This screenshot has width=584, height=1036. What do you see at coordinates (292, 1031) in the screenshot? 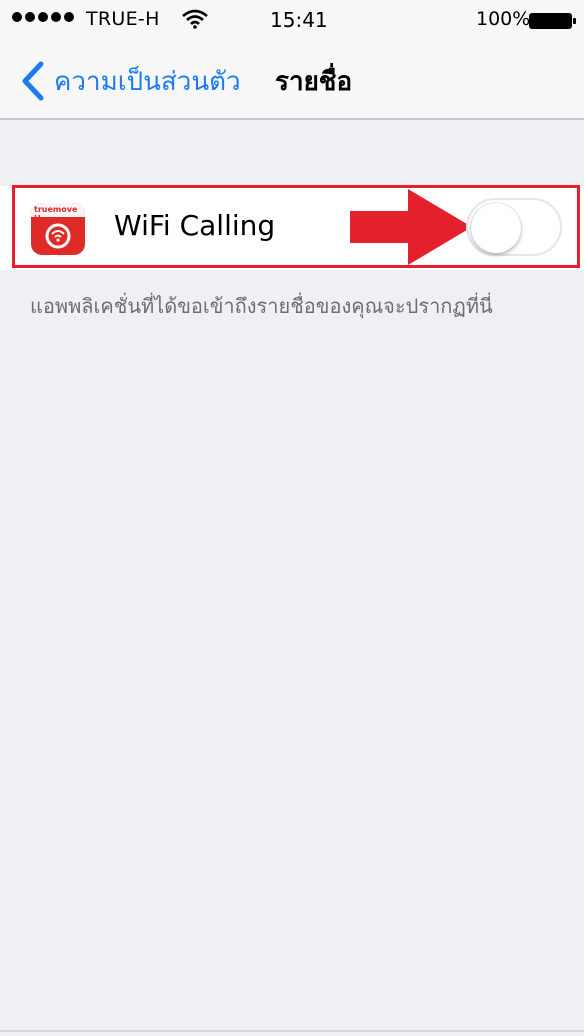
I see `divider` at bounding box center [292, 1031].